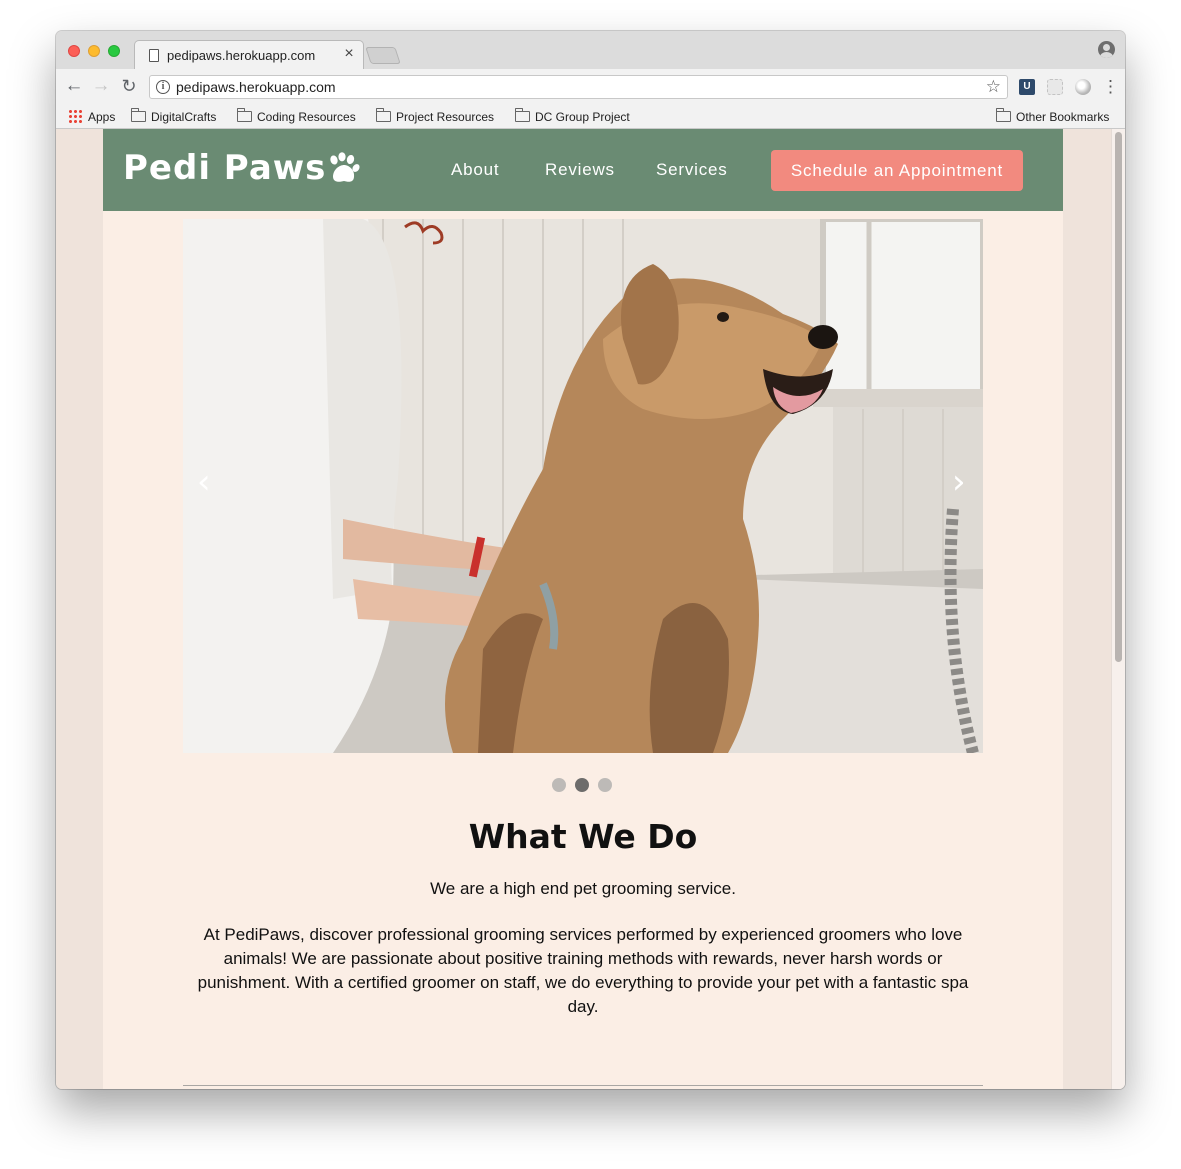 The height and width of the screenshot is (1169, 1181). I want to click on bookmark-project-resources: Project Resources, so click(435, 117).